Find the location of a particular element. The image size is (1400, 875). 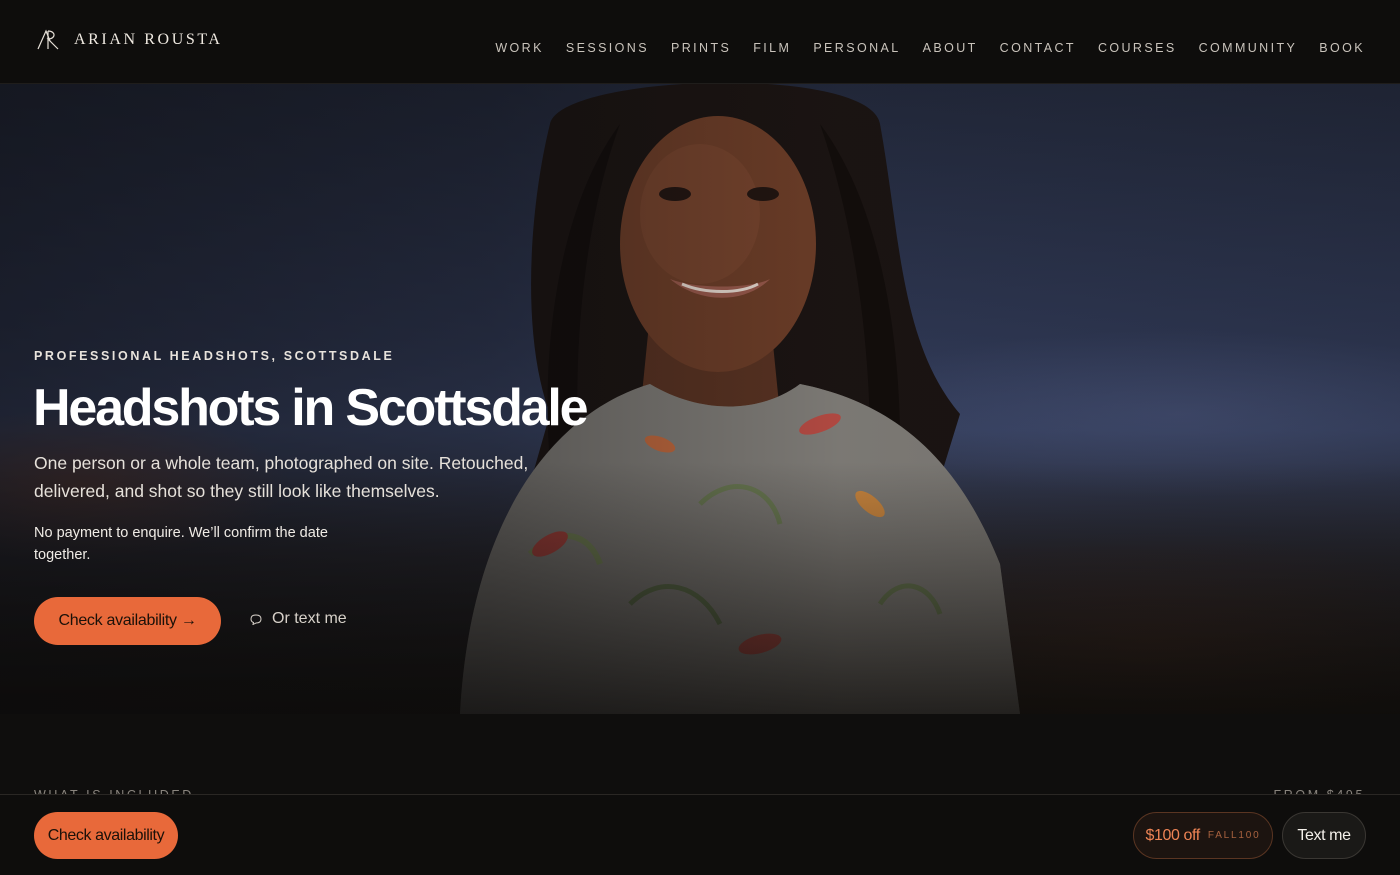

text-me-button: Text me is located at coordinates (1324, 835).